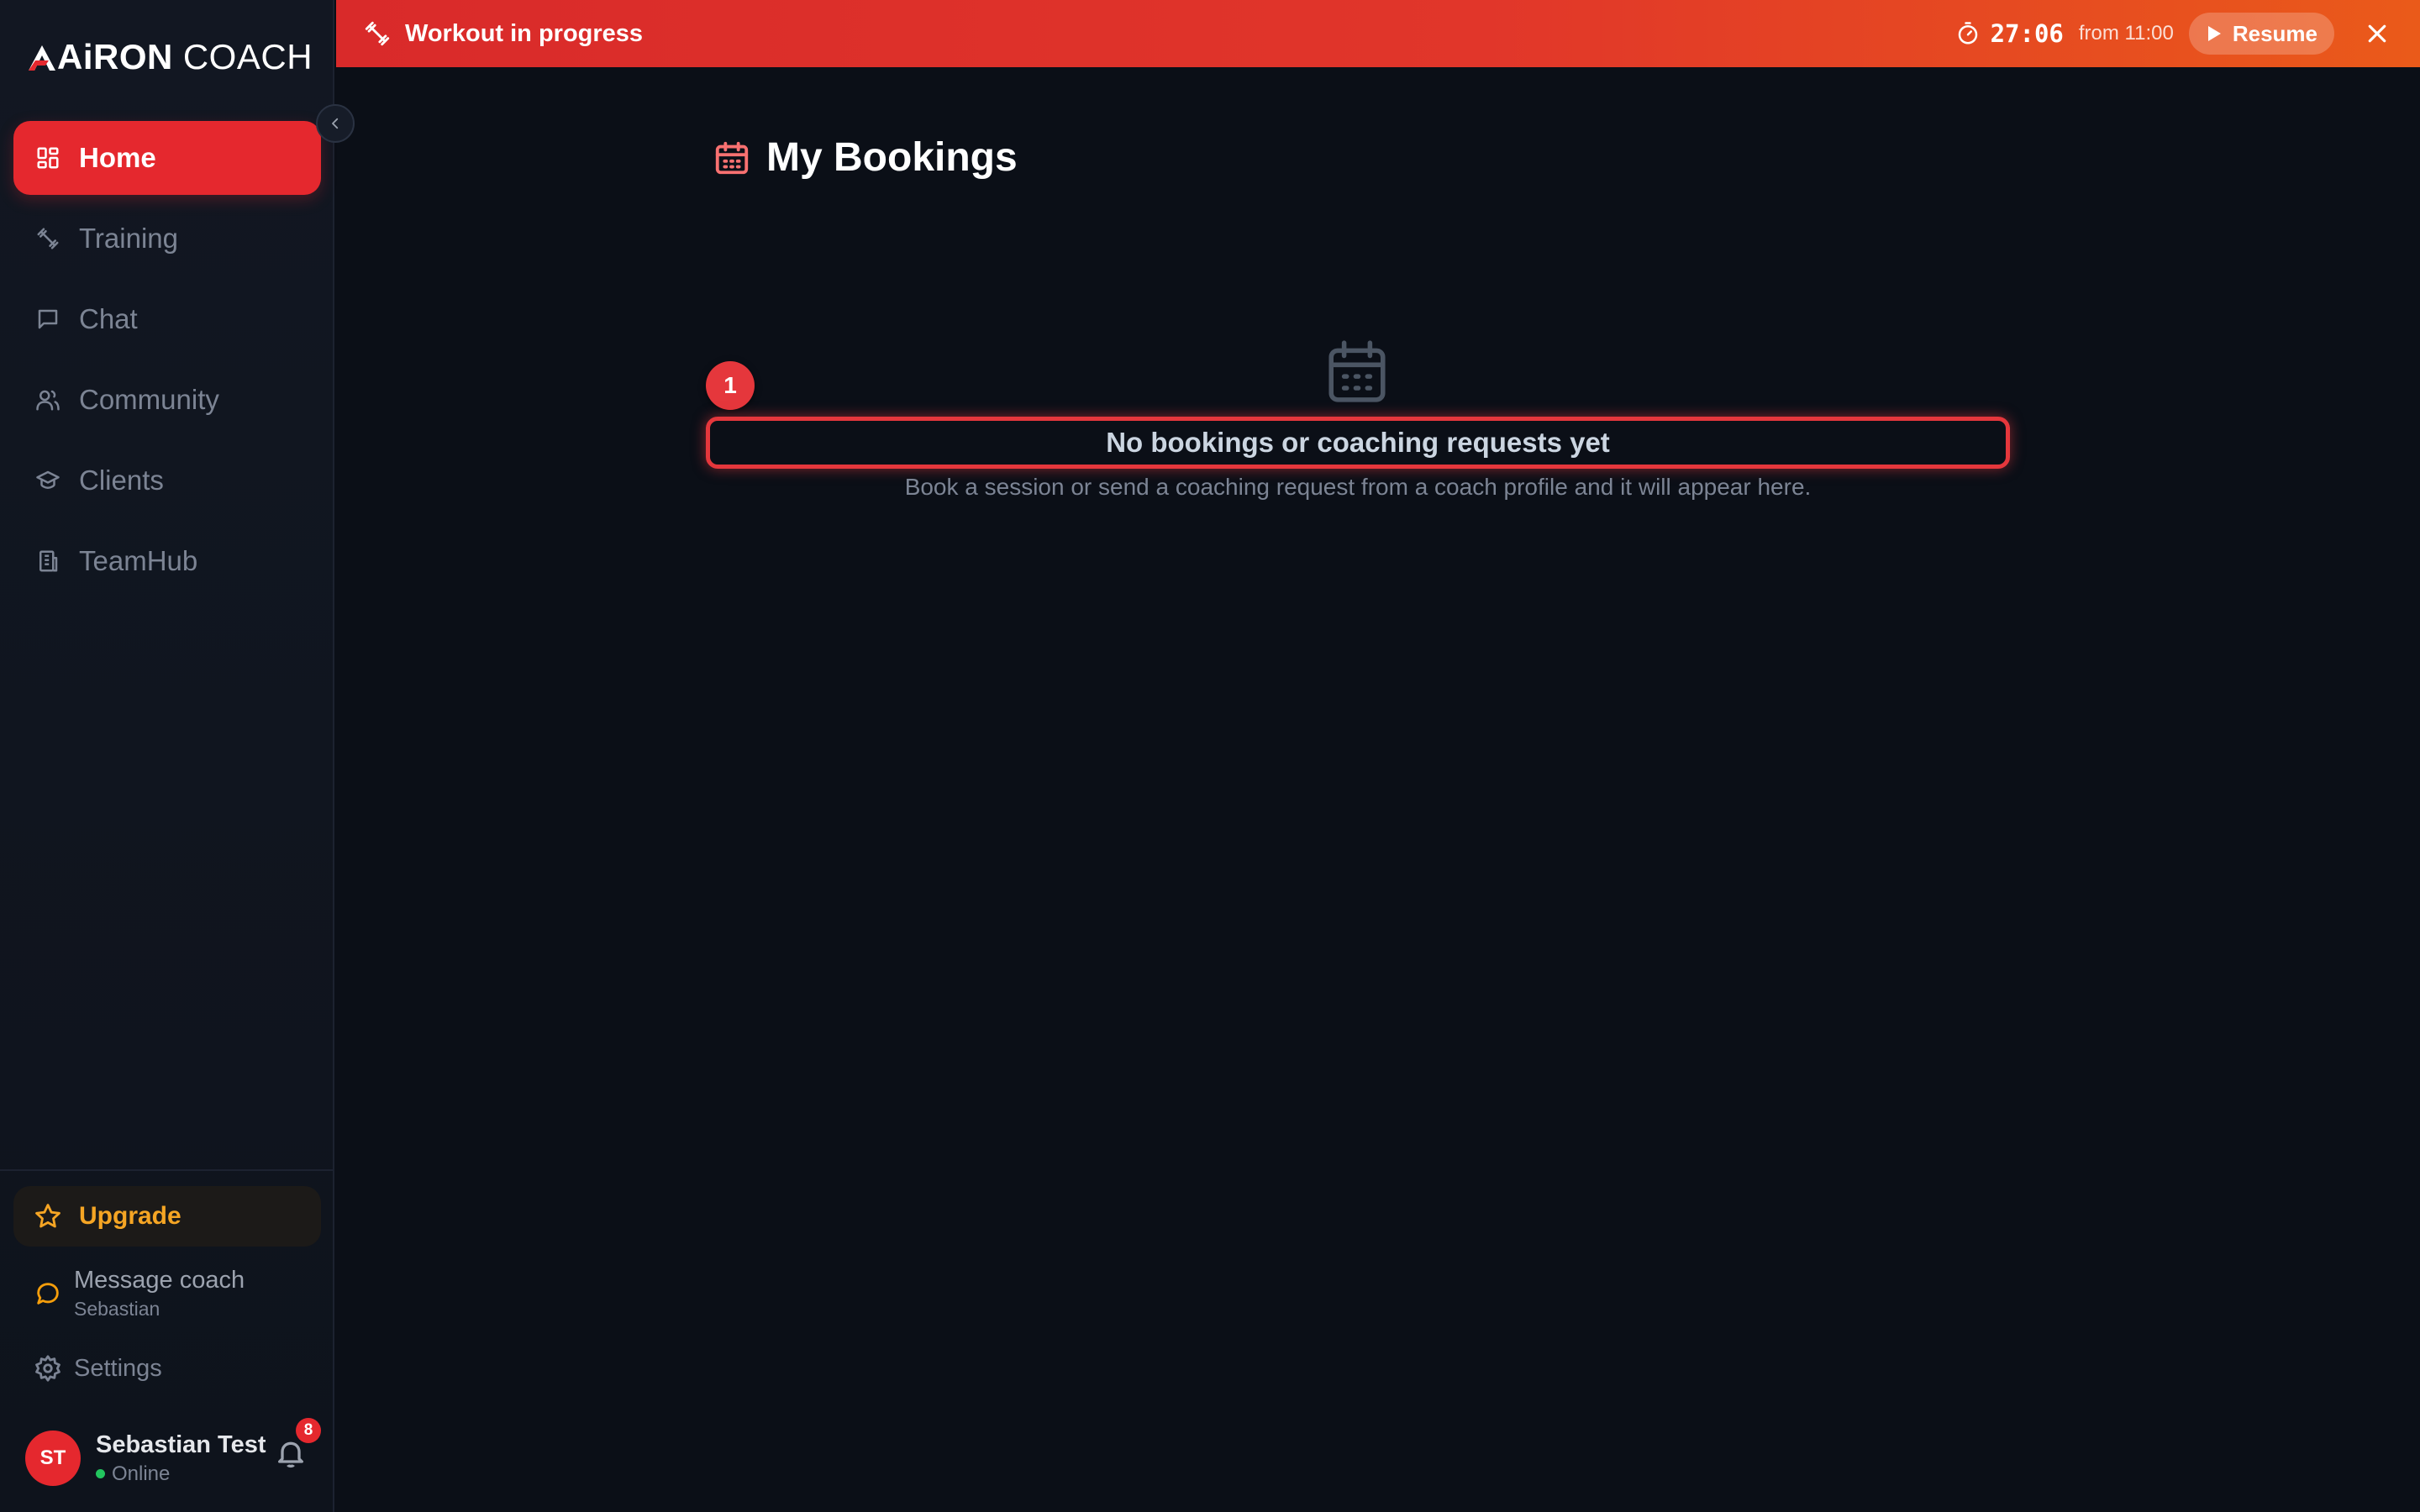 The image size is (2420, 1512). I want to click on sidebar-item-label: TeamHub, so click(138, 560).